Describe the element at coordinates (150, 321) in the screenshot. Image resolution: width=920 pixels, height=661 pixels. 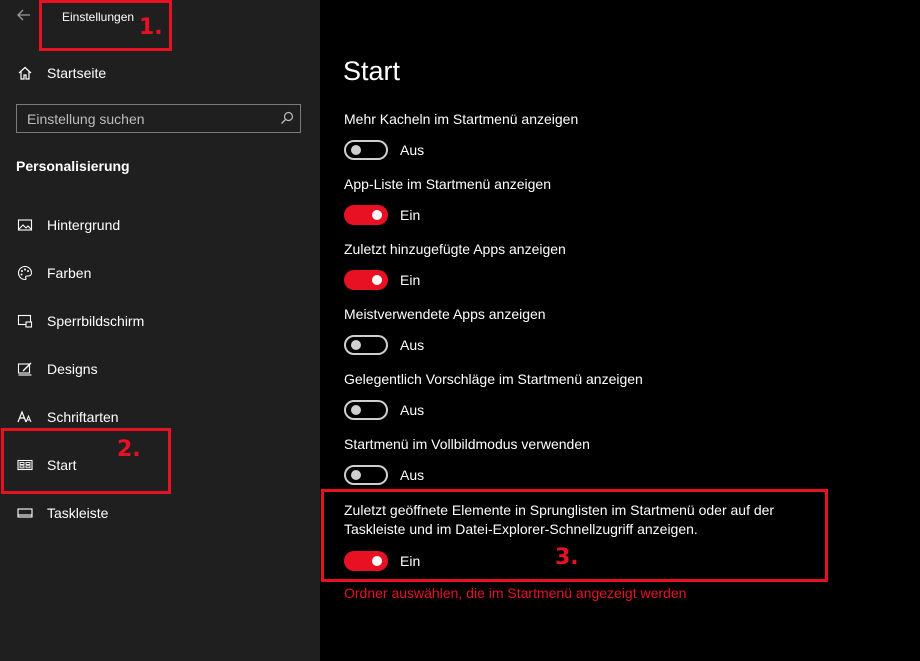
I see `sidebar-item-sperrbildschirm: Sperrbildschirm` at that location.